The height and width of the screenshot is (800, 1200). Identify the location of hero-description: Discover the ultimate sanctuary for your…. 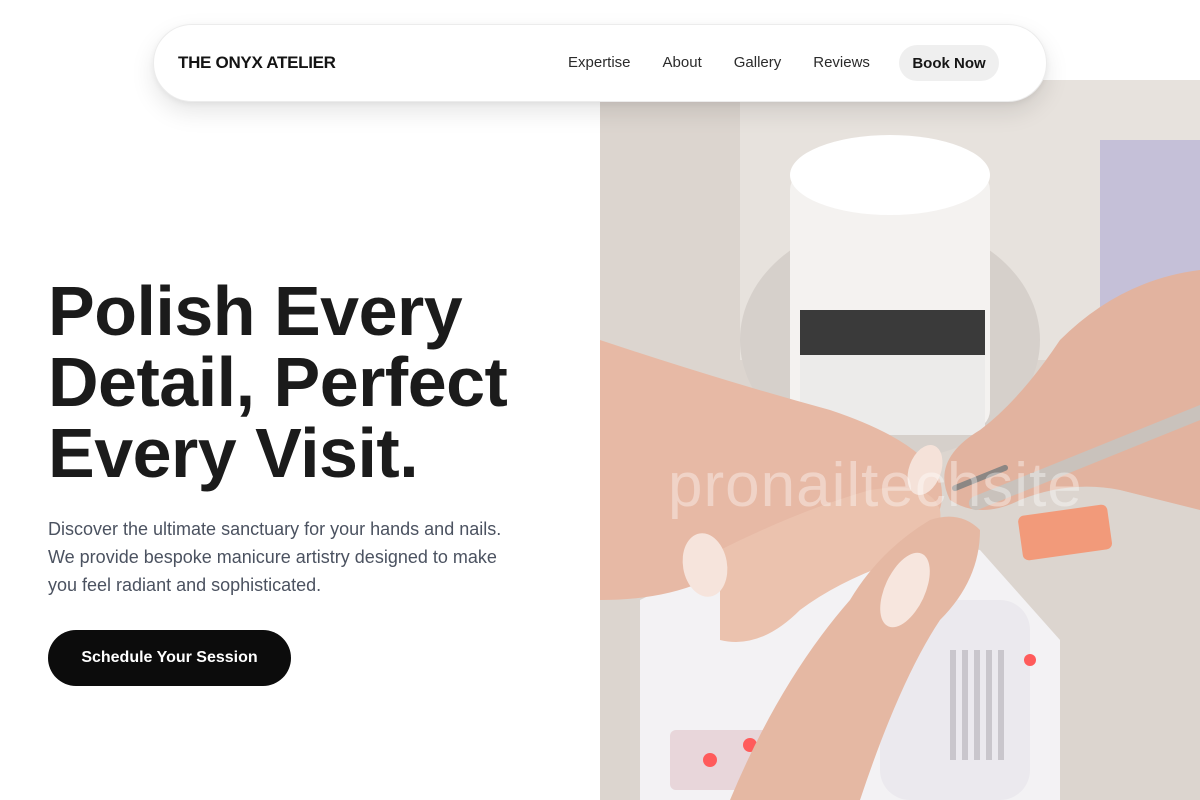
(298, 557).